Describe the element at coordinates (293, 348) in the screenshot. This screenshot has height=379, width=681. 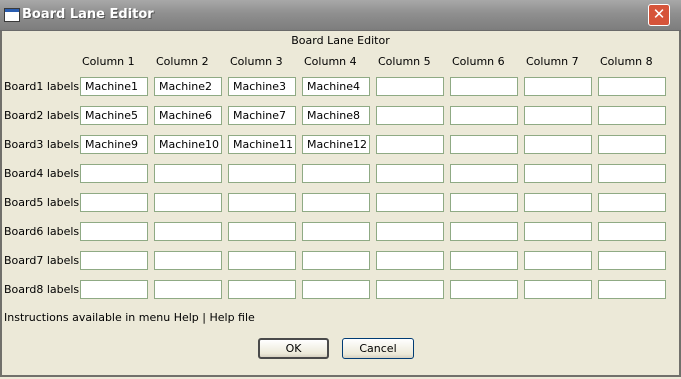
I see `ok-button: OK` at that location.